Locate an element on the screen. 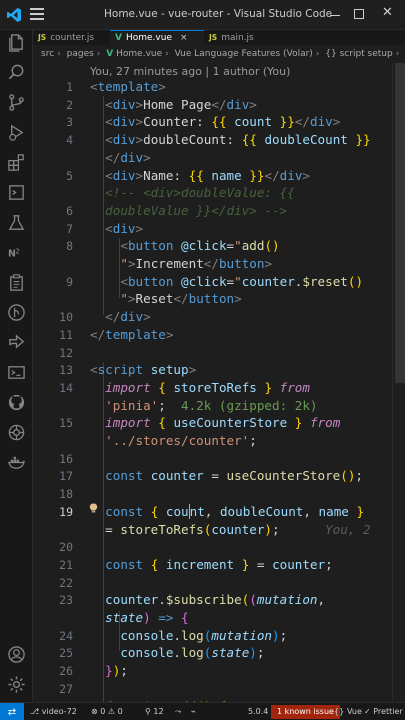  close-window-button: ✕ is located at coordinates (387, 12).